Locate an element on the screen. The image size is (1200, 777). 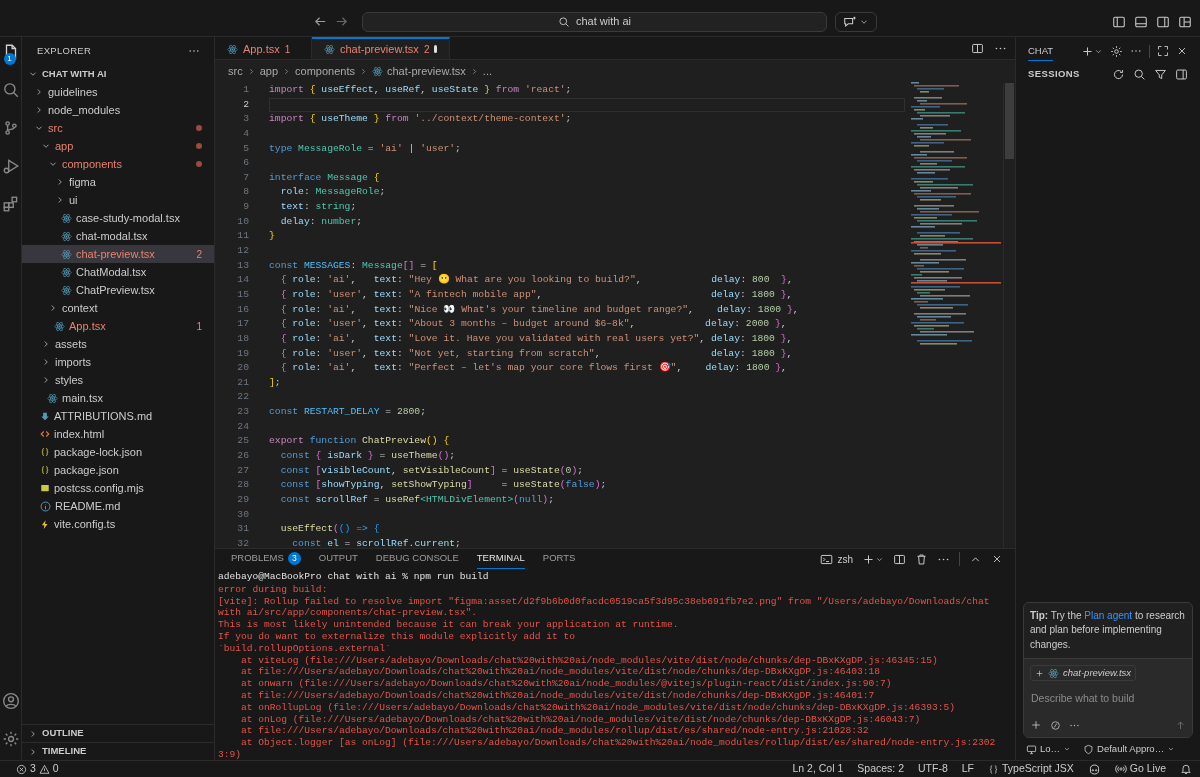
explorer-item: main.tsx is located at coordinates (118, 398).